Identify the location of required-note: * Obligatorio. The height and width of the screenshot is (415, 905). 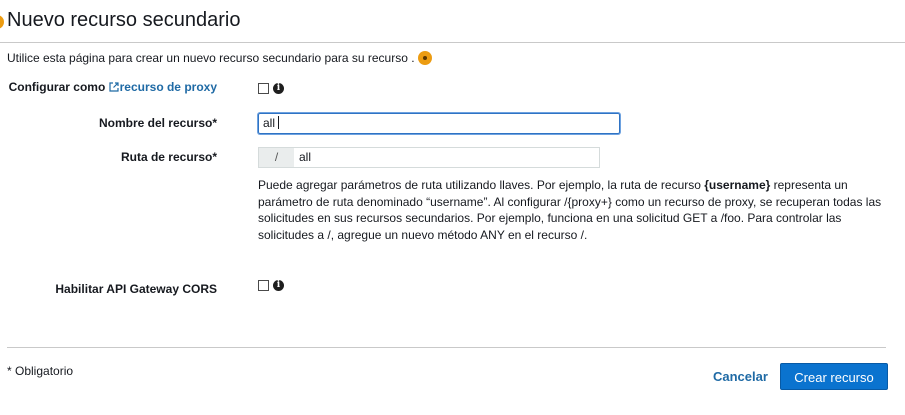
(40, 371).